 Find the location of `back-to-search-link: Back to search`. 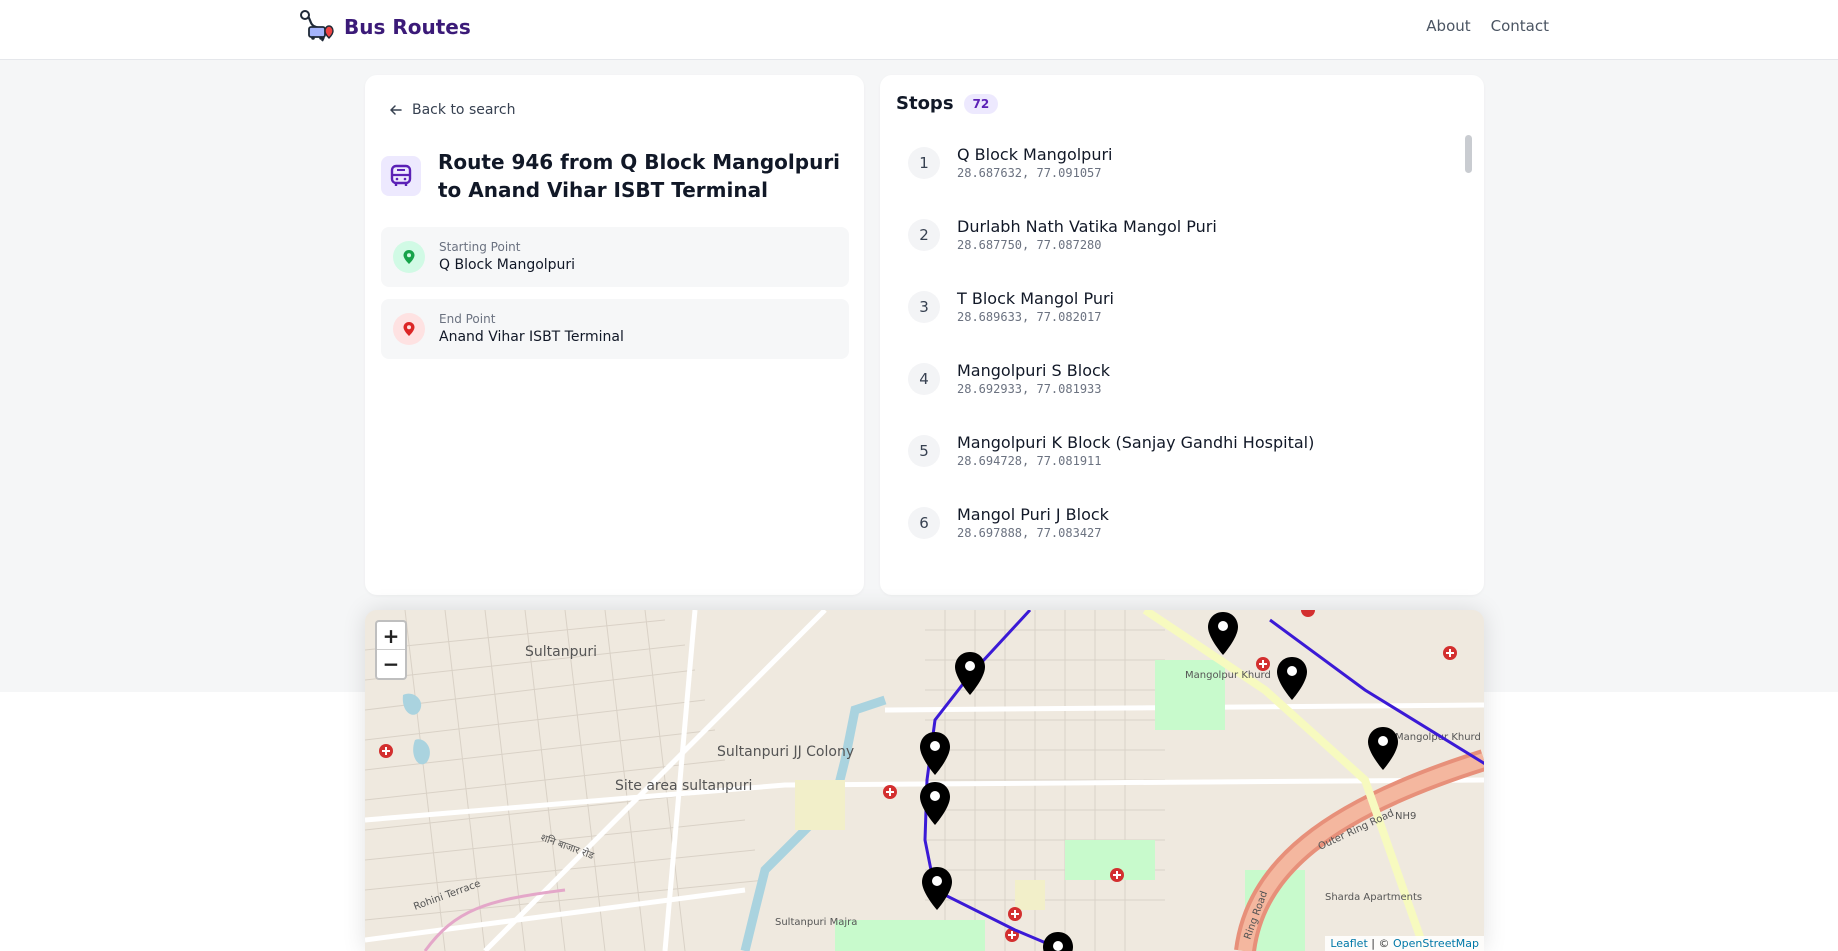

back-to-search-link: Back to search is located at coordinates (452, 110).